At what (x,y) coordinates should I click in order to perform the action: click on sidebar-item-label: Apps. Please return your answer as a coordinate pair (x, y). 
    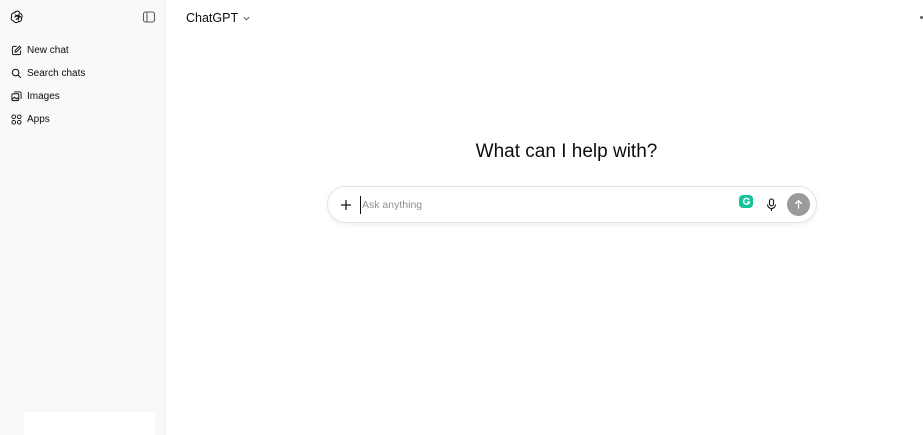
    Looking at the image, I should click on (38, 119).